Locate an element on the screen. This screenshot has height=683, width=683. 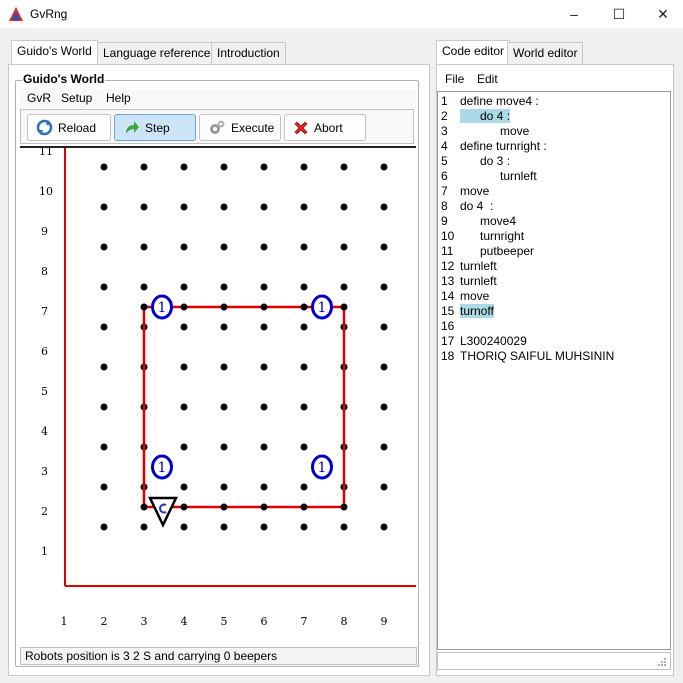
reload-button: Reload is located at coordinates (69, 127).